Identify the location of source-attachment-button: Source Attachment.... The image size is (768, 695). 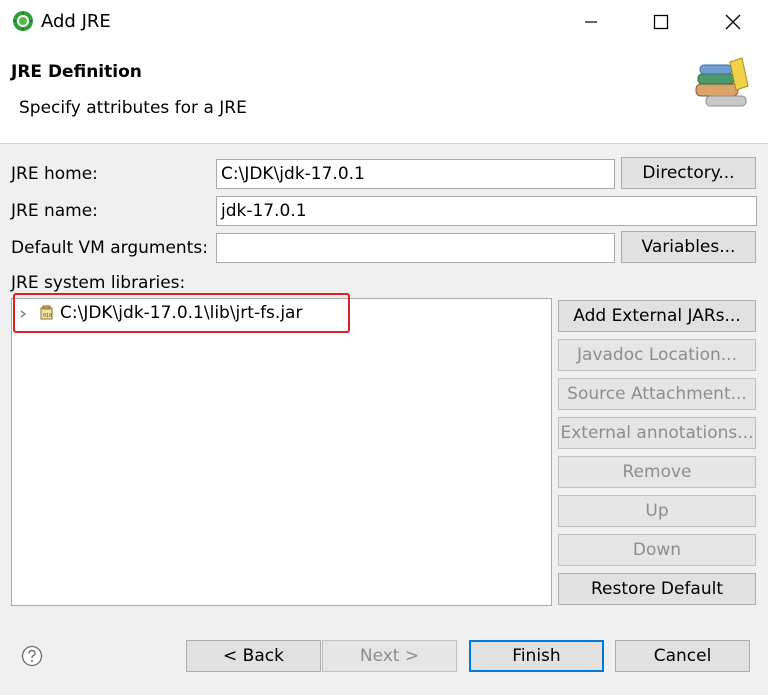
(657, 394).